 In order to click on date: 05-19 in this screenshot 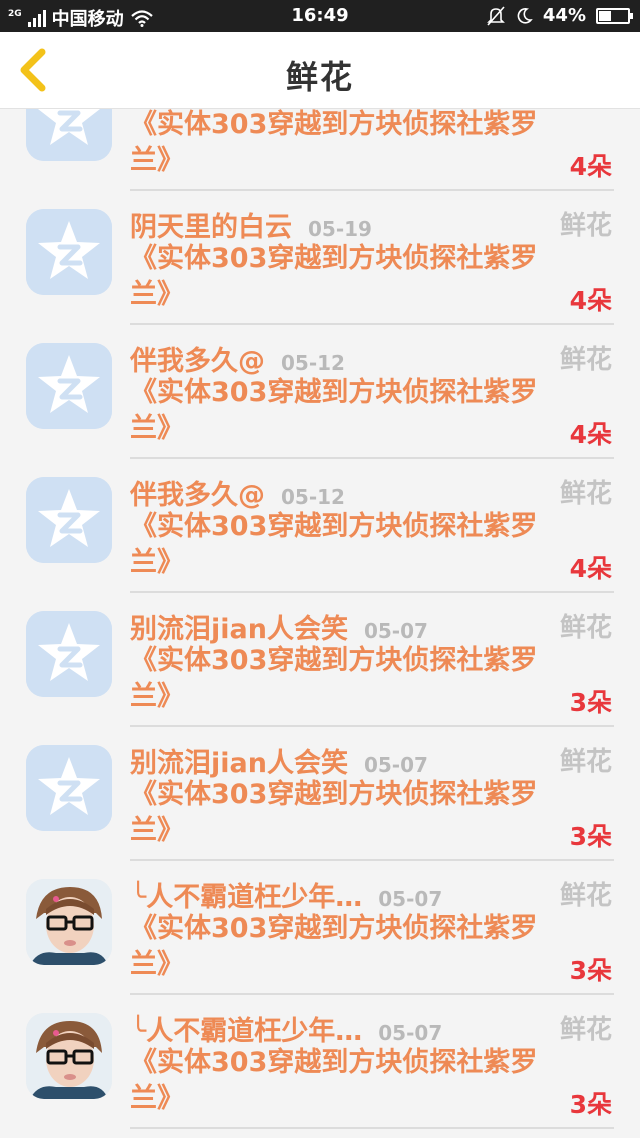, I will do `click(340, 229)`.